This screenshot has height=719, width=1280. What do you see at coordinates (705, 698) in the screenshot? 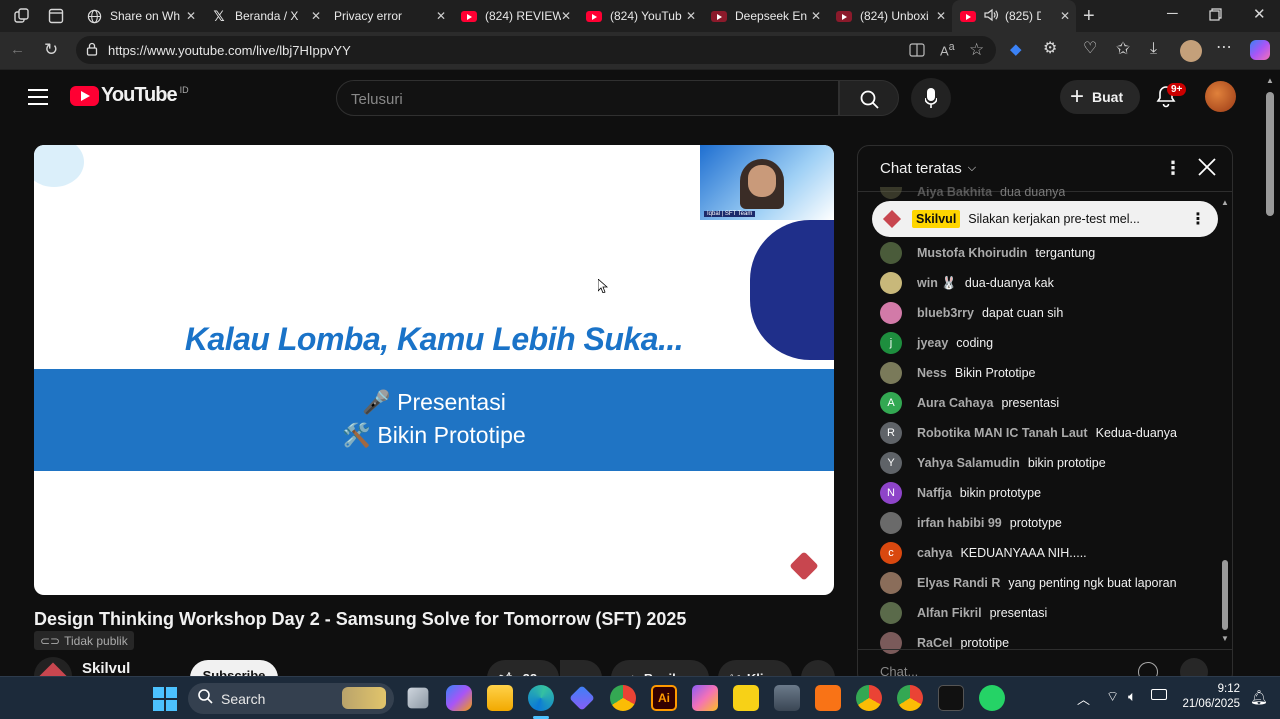
I see `paint-app-icon` at bounding box center [705, 698].